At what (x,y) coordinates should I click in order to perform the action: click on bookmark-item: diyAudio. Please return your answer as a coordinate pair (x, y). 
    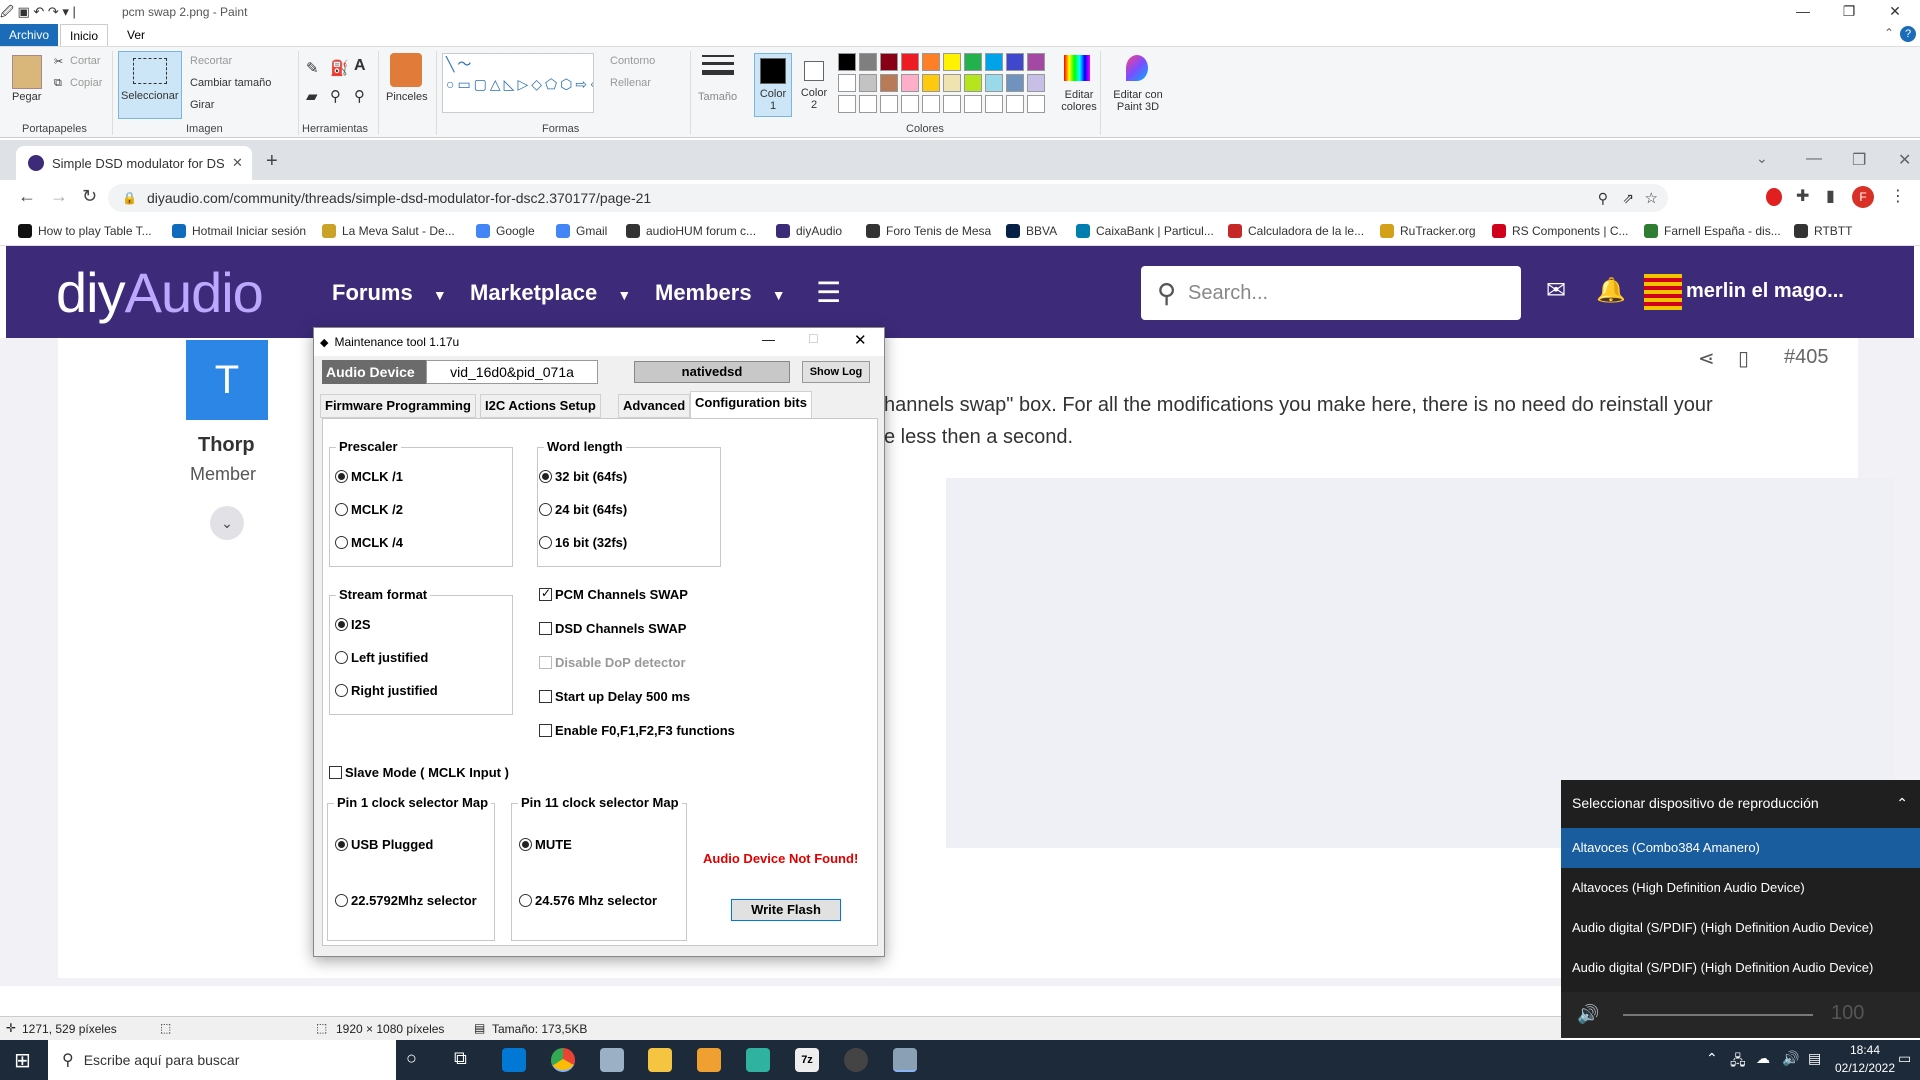
    Looking at the image, I should click on (809, 231).